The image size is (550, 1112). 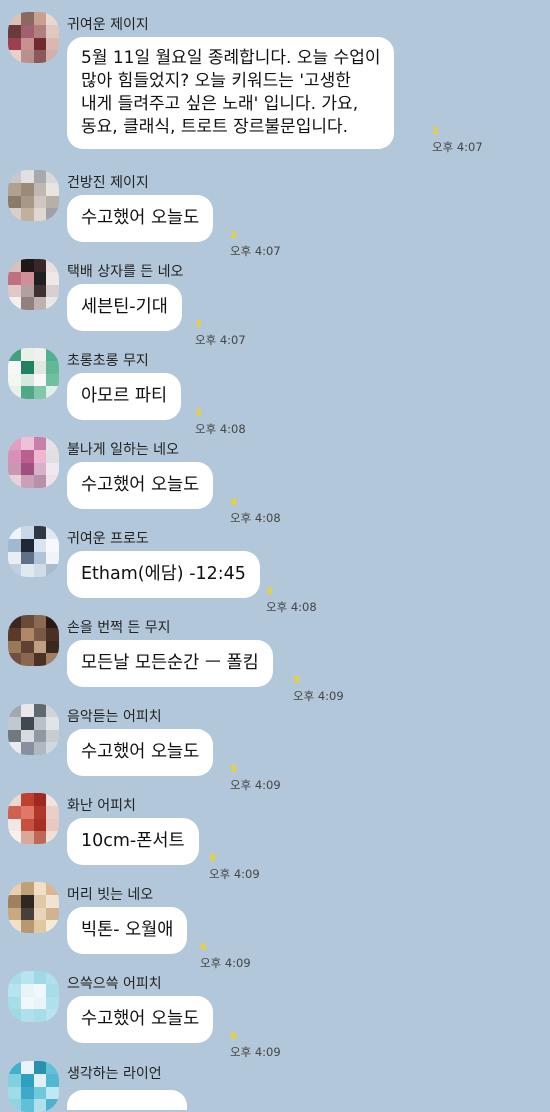 What do you see at coordinates (125, 272) in the screenshot?
I see `sender-name: 택배 상자를 든 네오` at bounding box center [125, 272].